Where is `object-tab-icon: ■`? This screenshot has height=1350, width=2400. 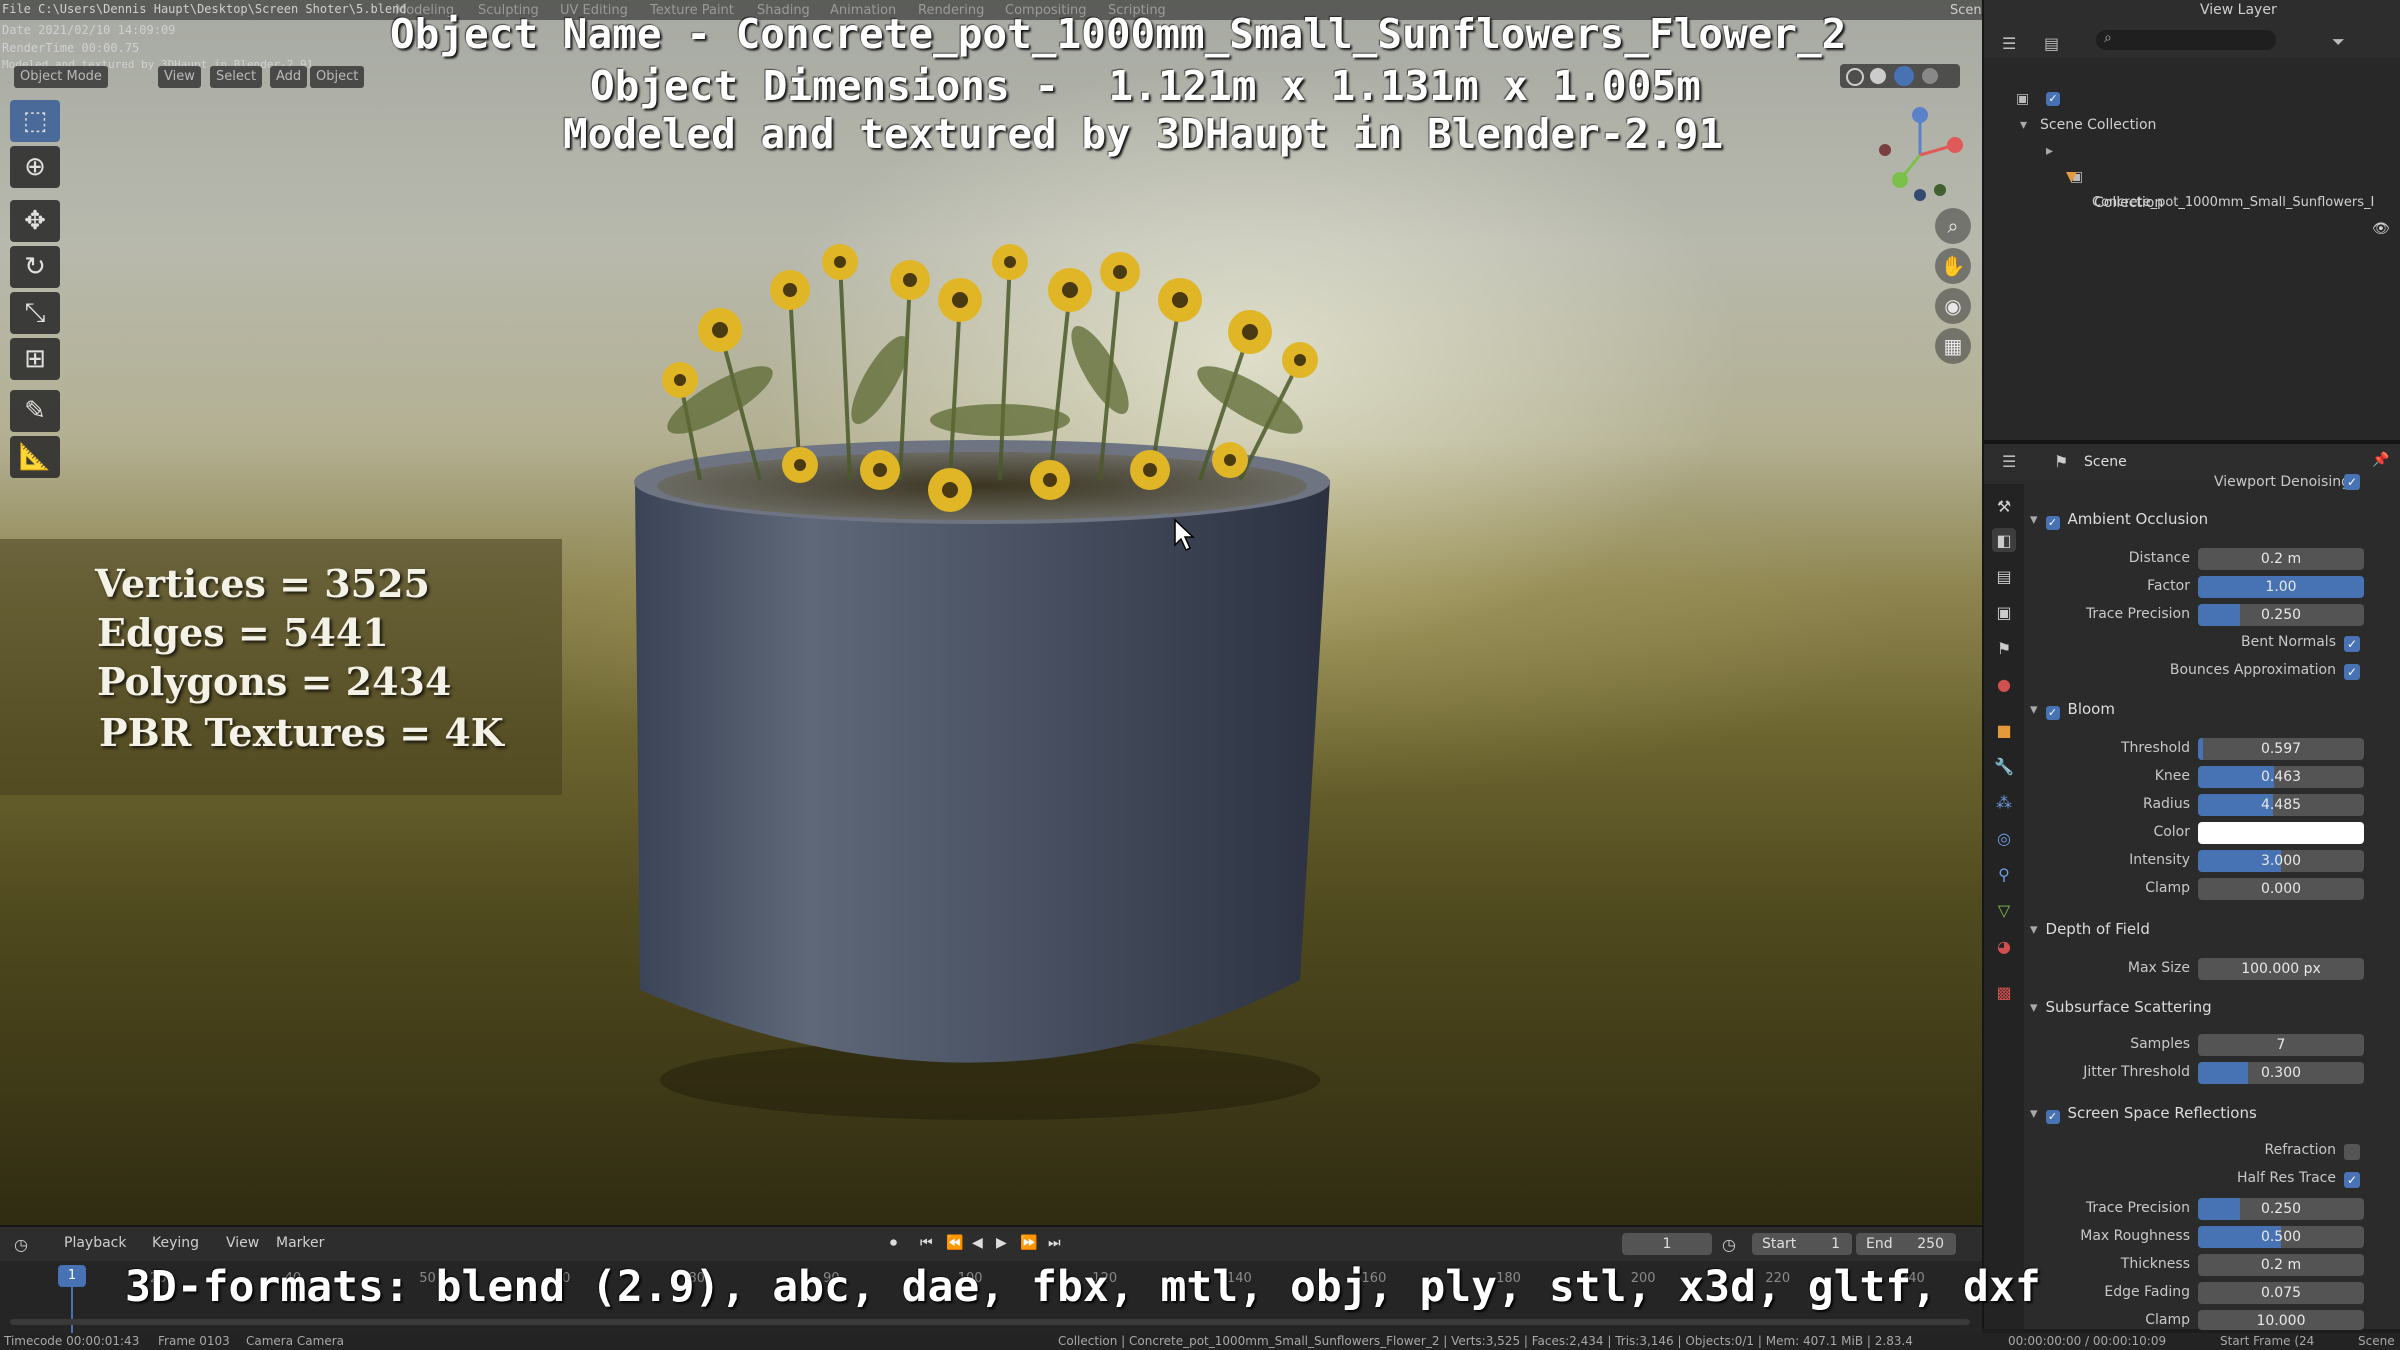 object-tab-icon: ■ is located at coordinates (2004, 730).